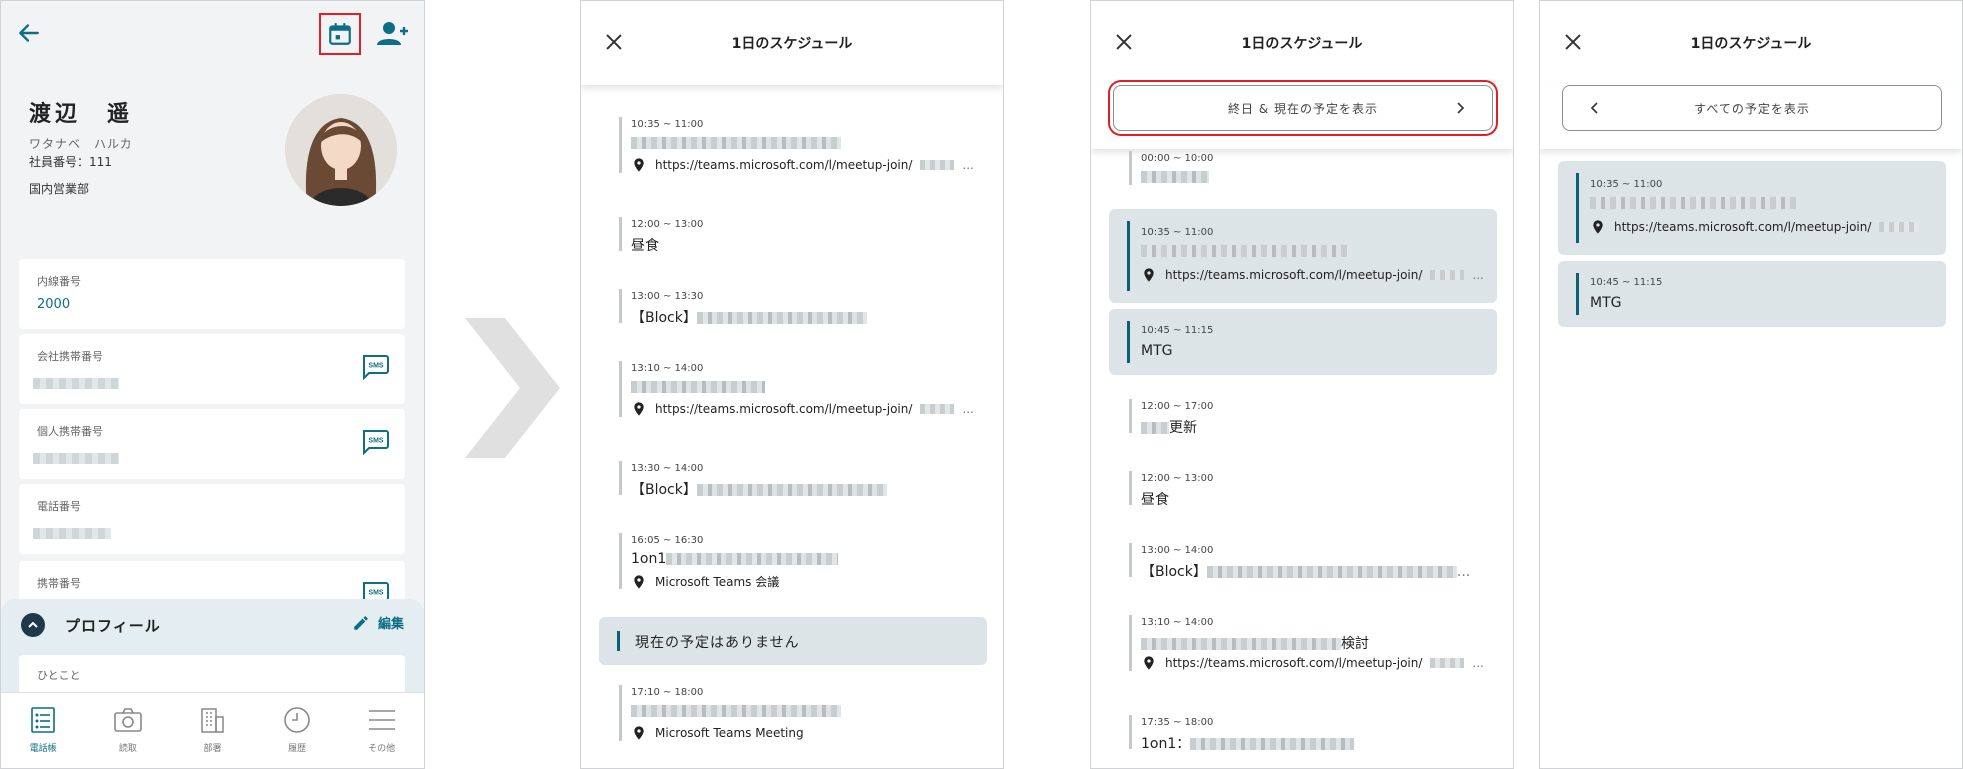  Describe the element at coordinates (1695, 203) in the screenshot. I see `event-title` at that location.